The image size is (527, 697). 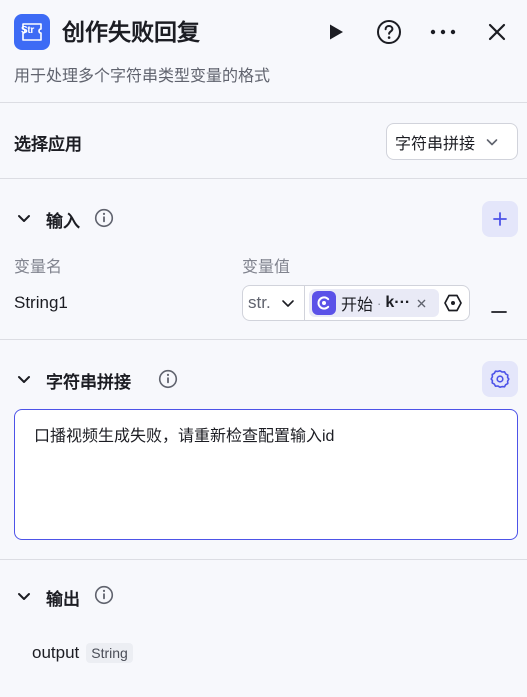 I want to click on output-type-badge: String, so click(x=109, y=653).